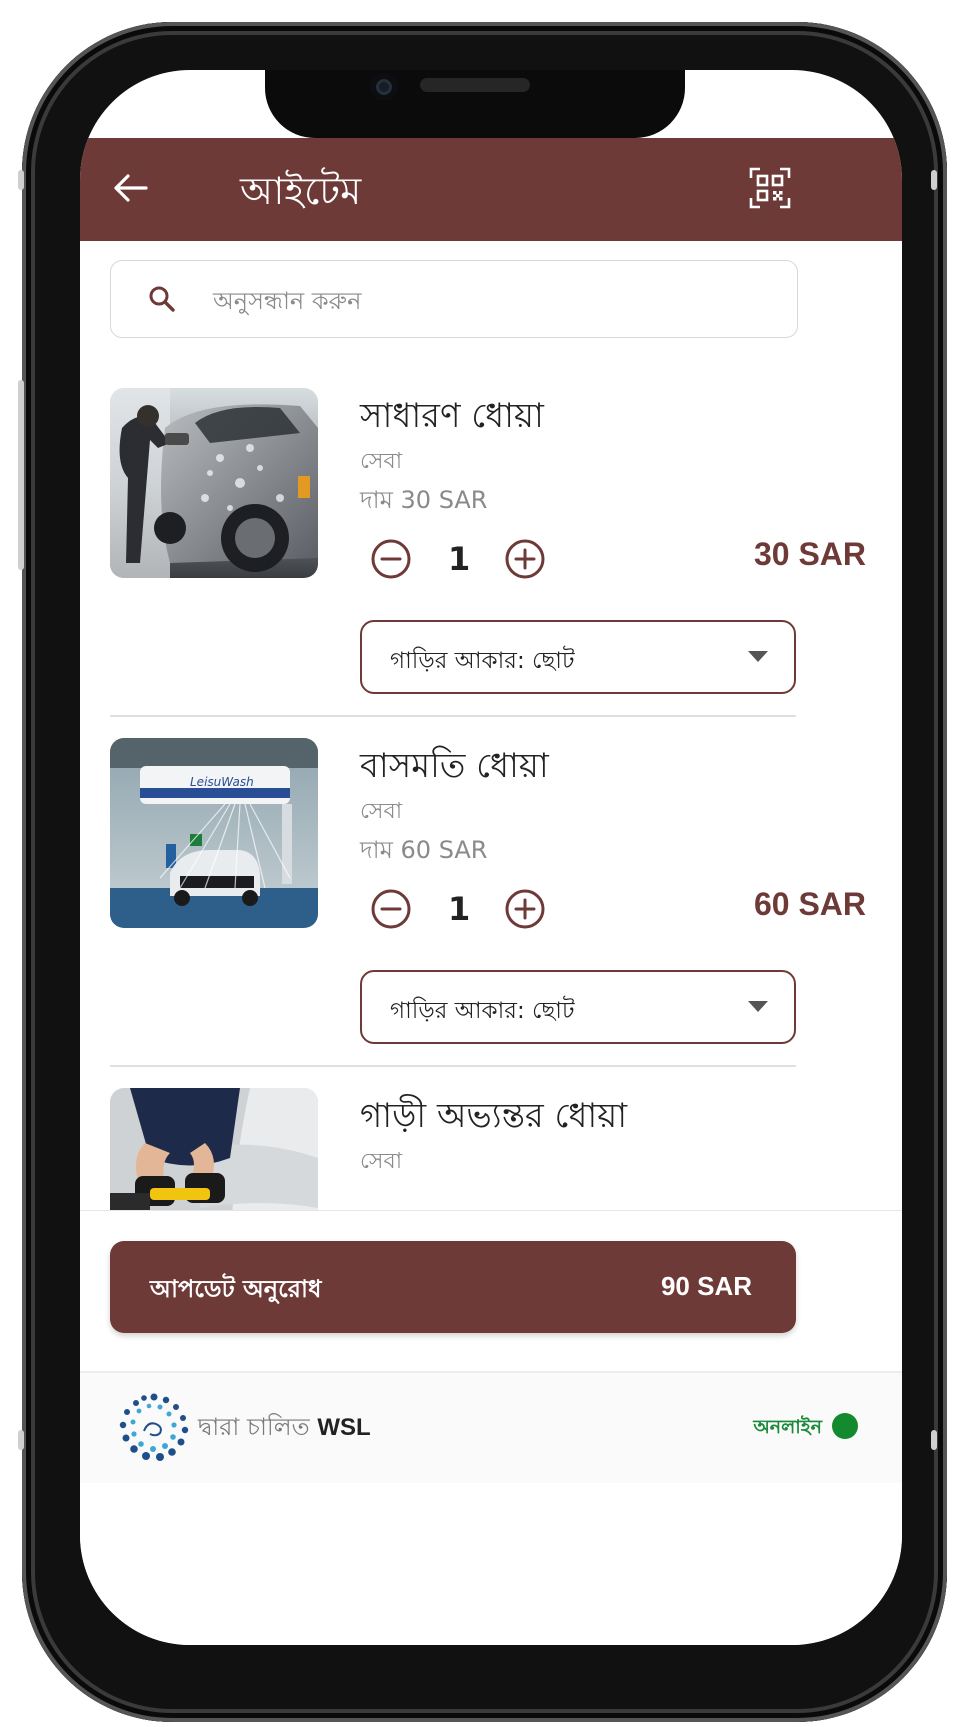  I want to click on search-icon, so click(162, 299).